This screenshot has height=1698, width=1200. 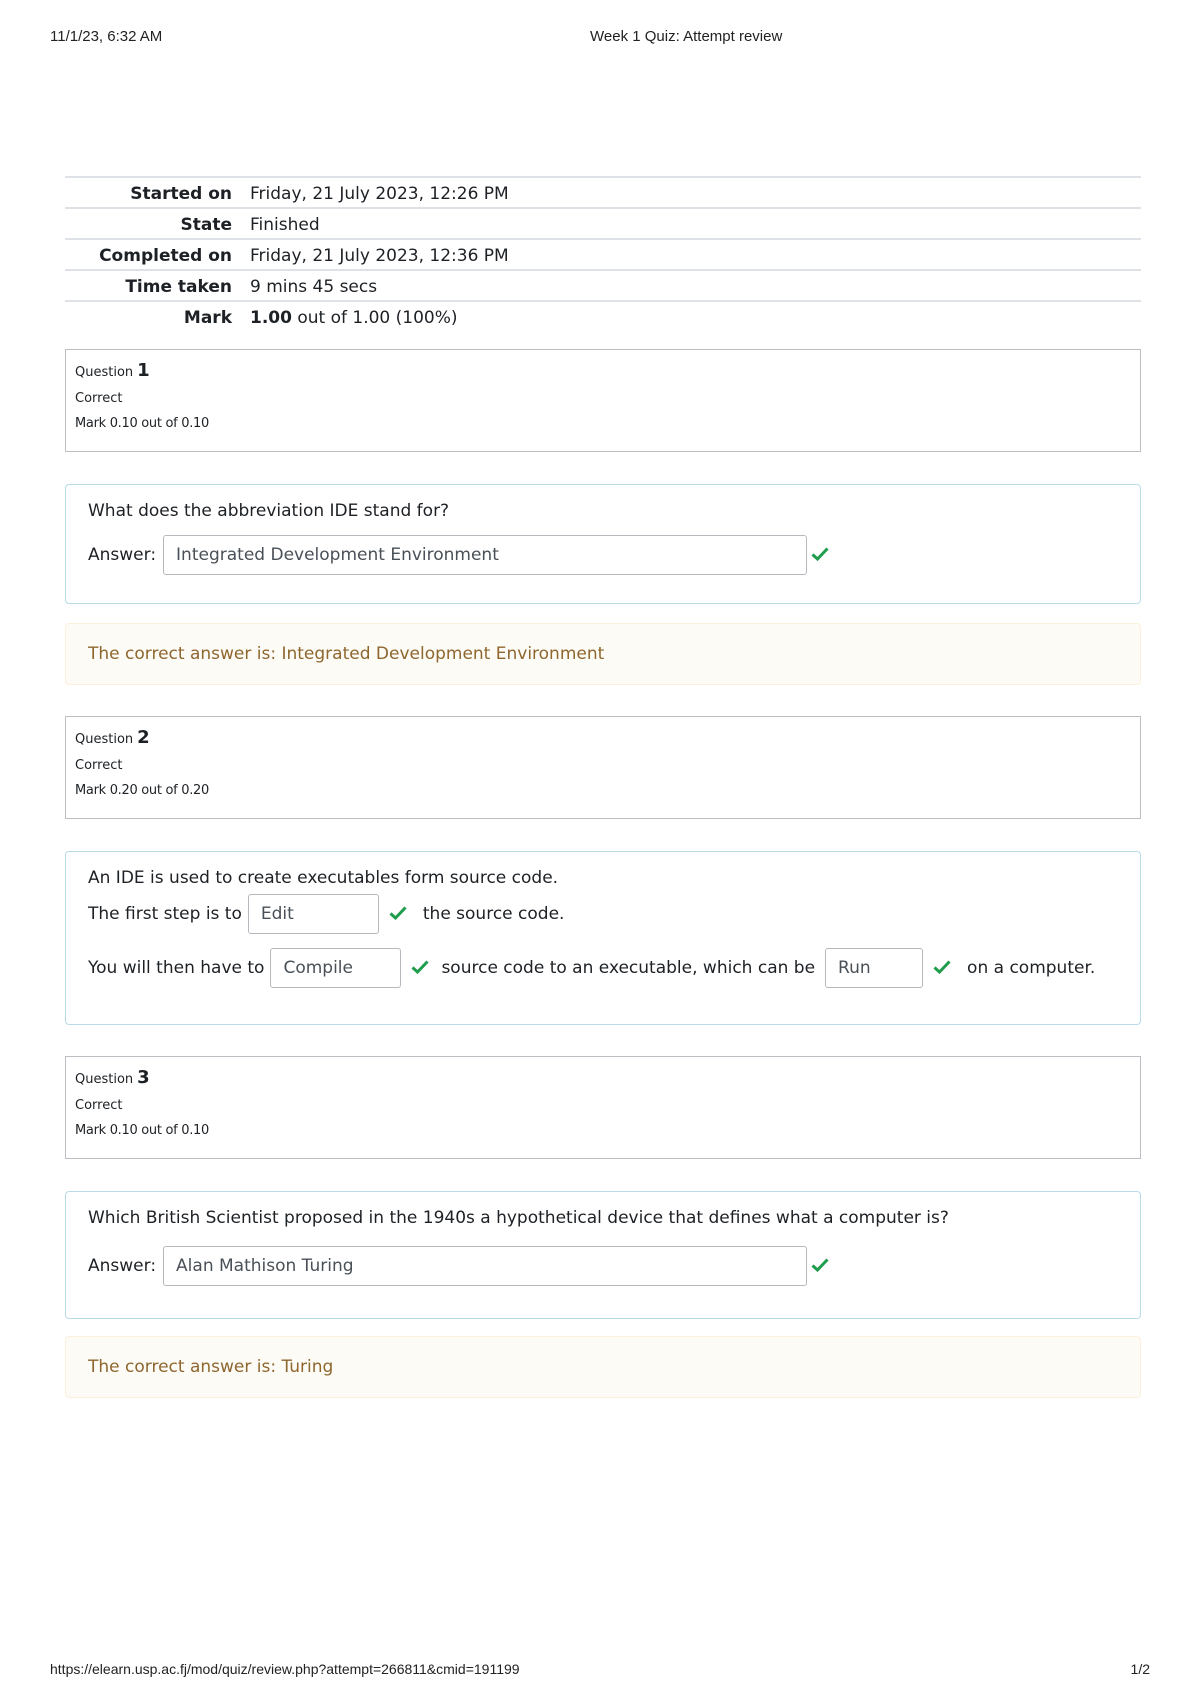 I want to click on cloze-answer-field: Edit, so click(x=313, y=914).